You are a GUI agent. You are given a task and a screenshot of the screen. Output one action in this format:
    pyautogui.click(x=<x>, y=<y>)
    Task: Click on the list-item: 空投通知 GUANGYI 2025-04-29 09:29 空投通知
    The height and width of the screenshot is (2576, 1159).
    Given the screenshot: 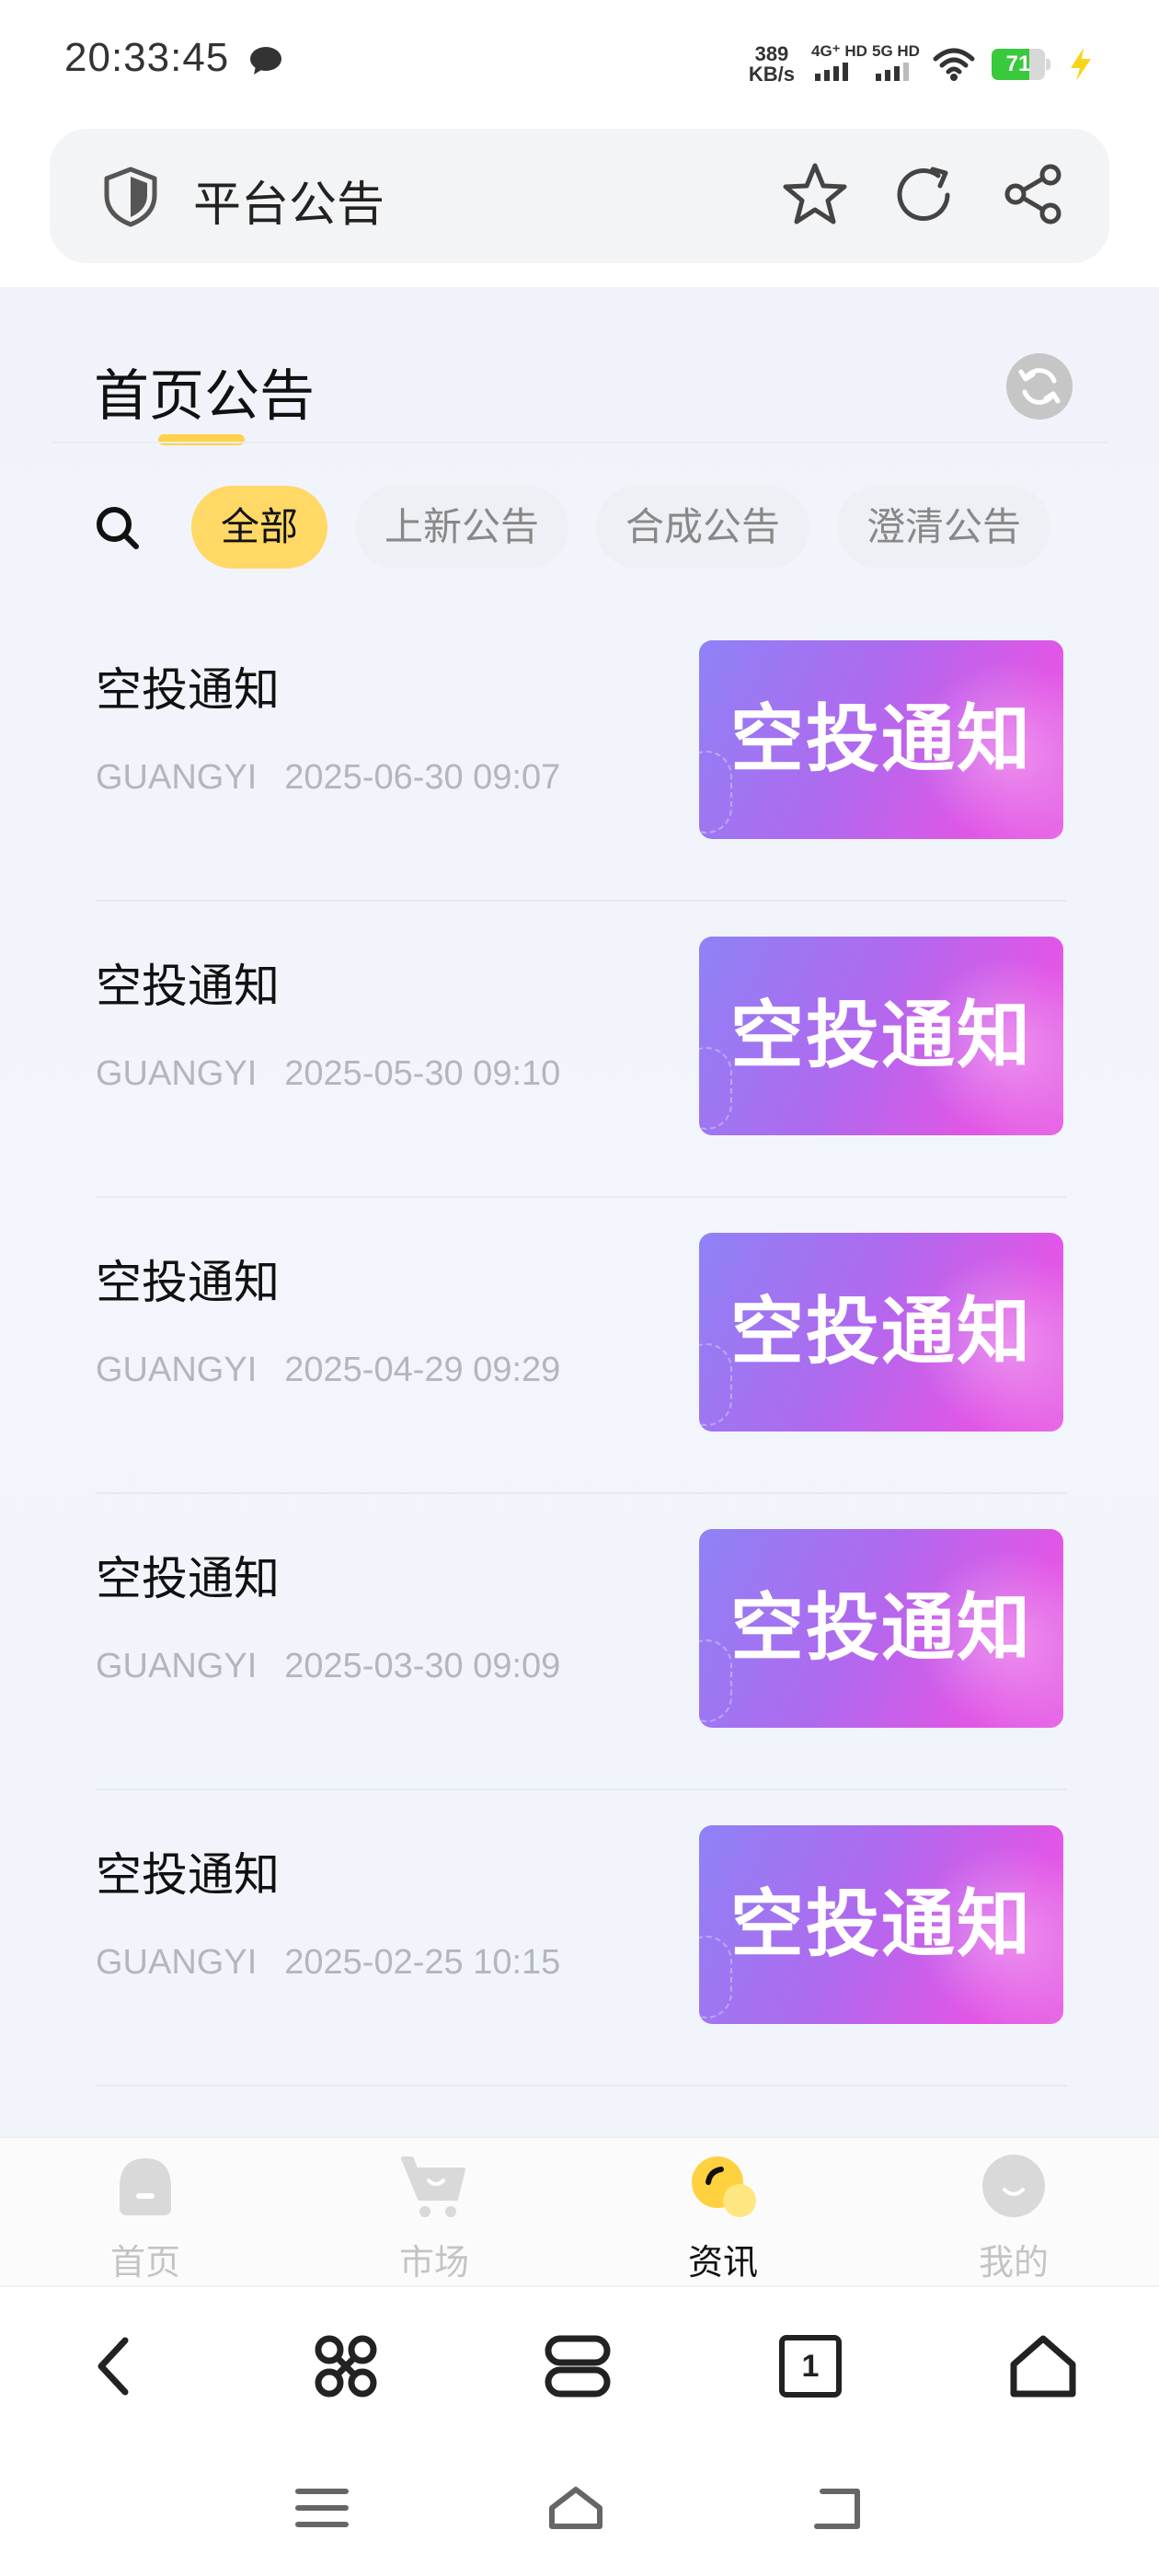 What is the action you would take?
    pyautogui.click(x=581, y=1346)
    